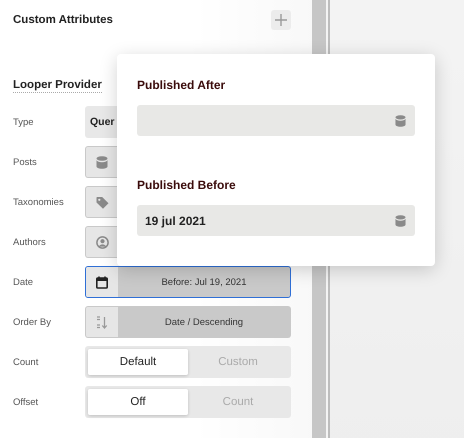  Describe the element at coordinates (102, 242) in the screenshot. I see `user-circle-icon` at that location.